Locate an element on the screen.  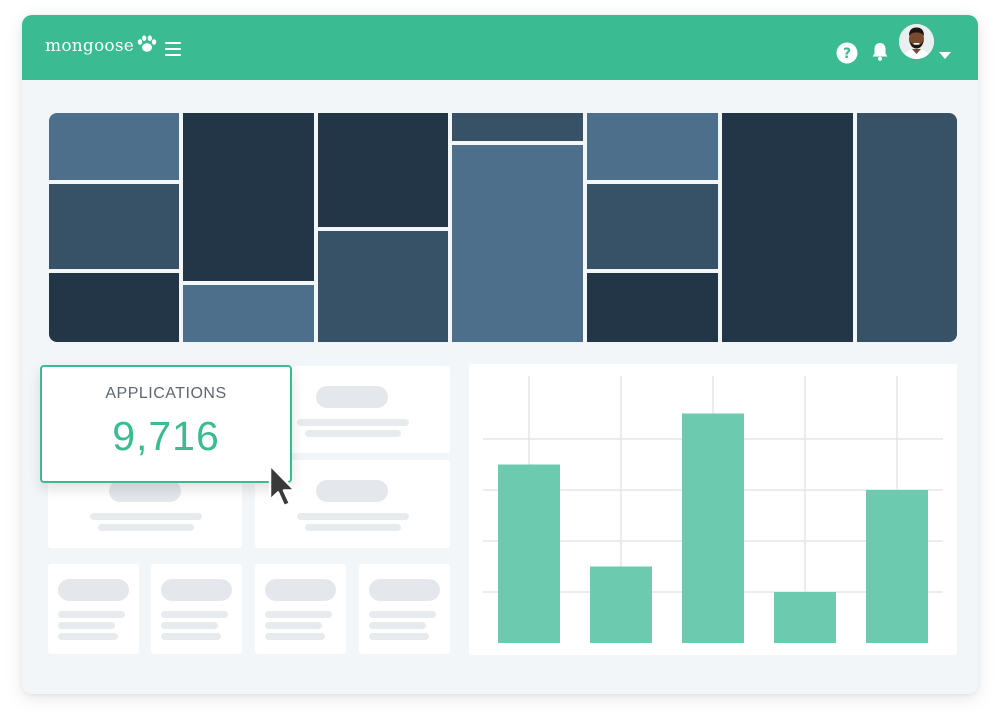
stat-value: 9,716 is located at coordinates (166, 436).